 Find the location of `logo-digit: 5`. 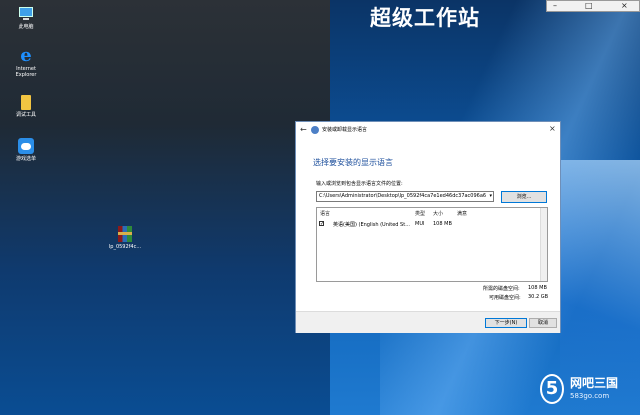

logo-digit: 5 is located at coordinates (552, 389).